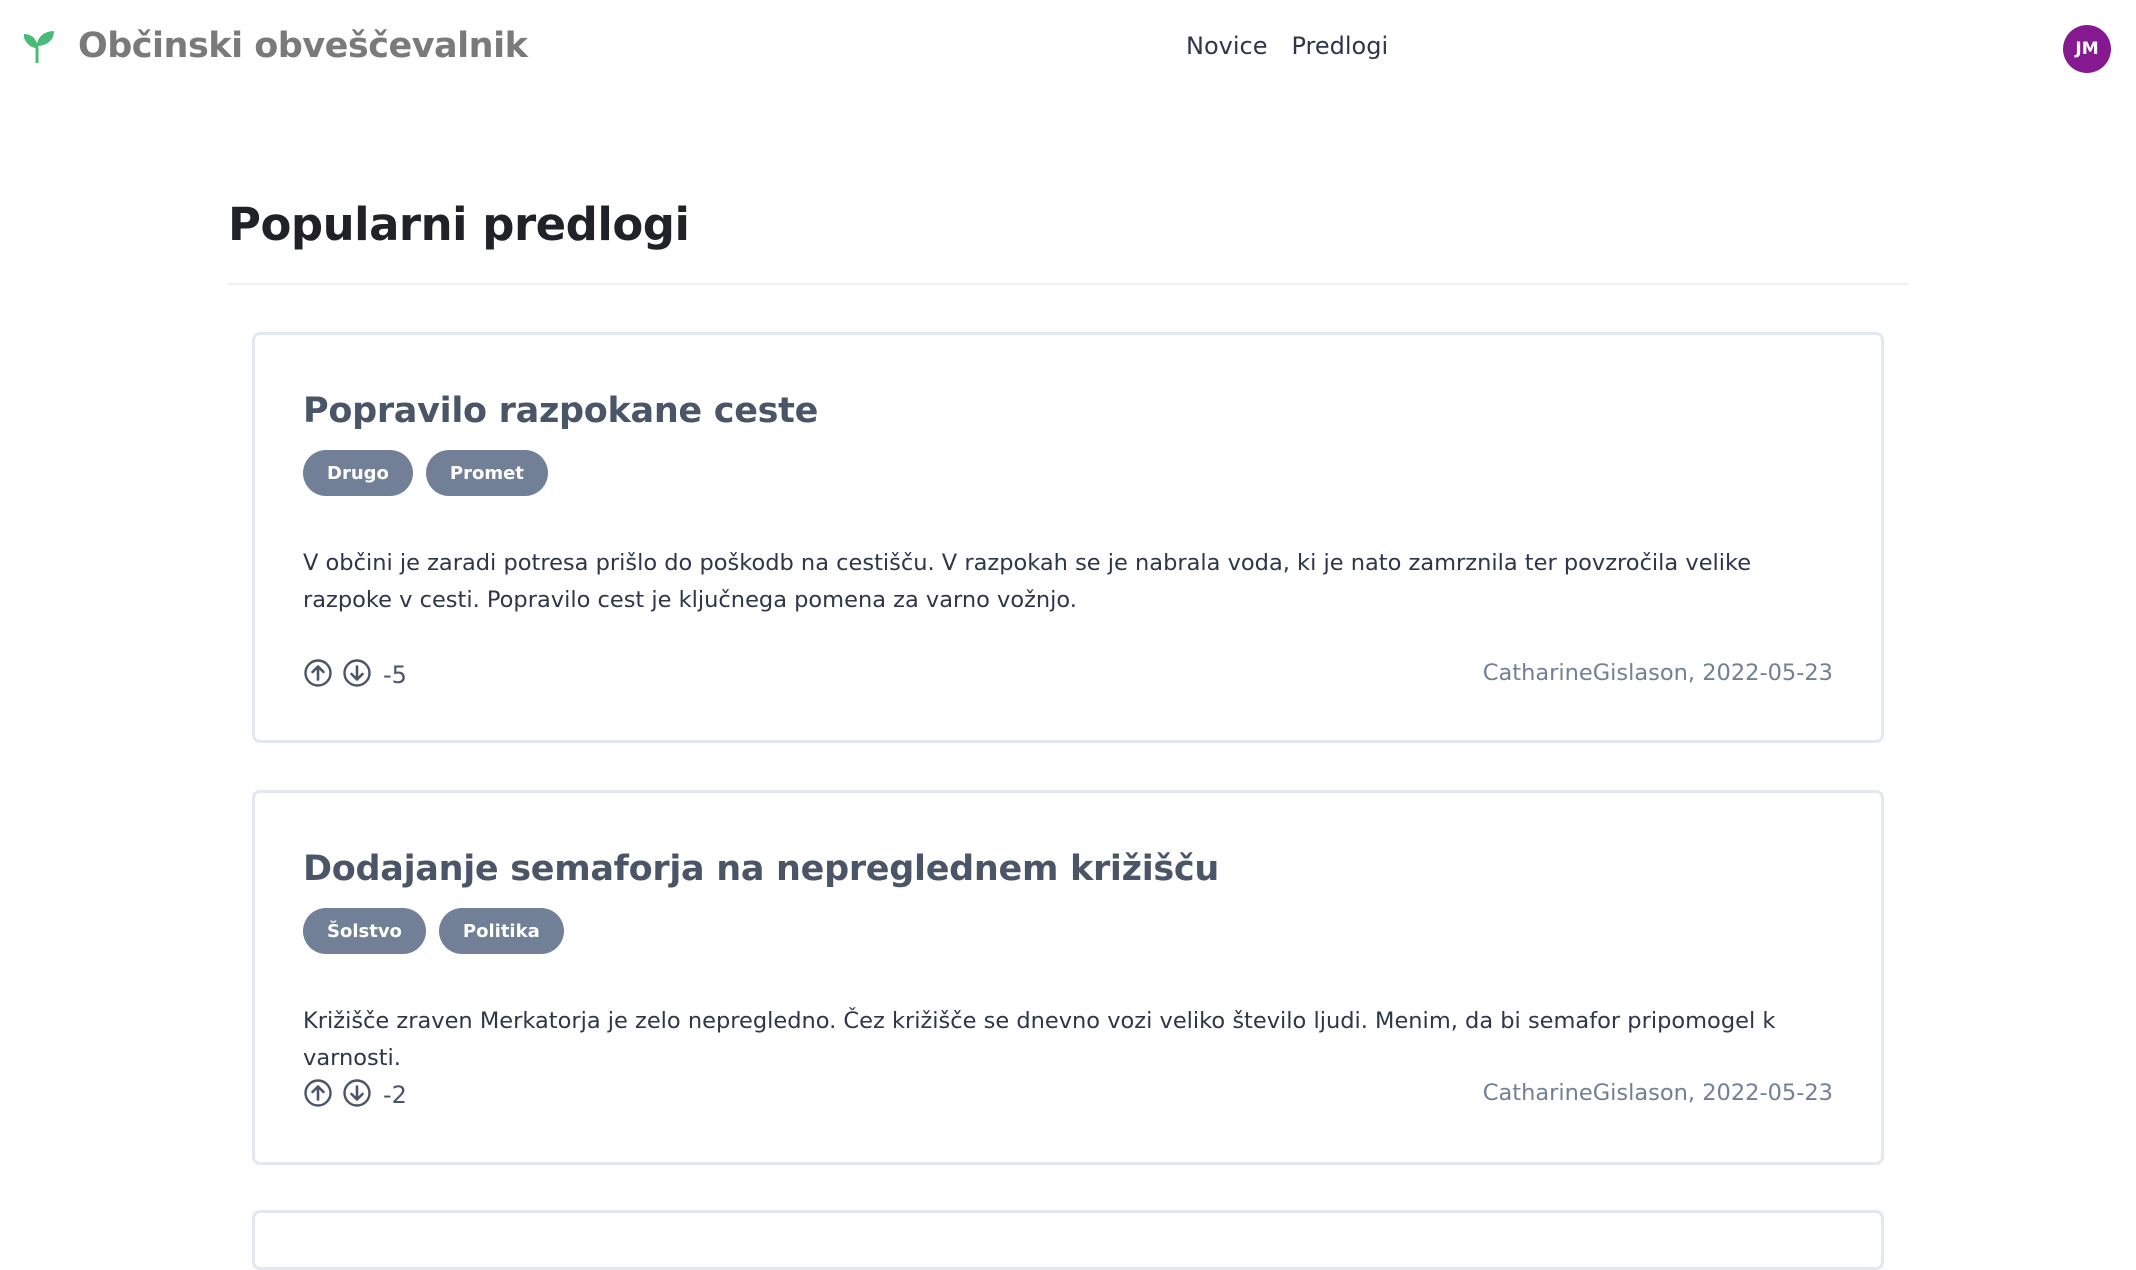  What do you see at coordinates (1339, 46) in the screenshot?
I see `nav-item-predlogi: Predlogi` at bounding box center [1339, 46].